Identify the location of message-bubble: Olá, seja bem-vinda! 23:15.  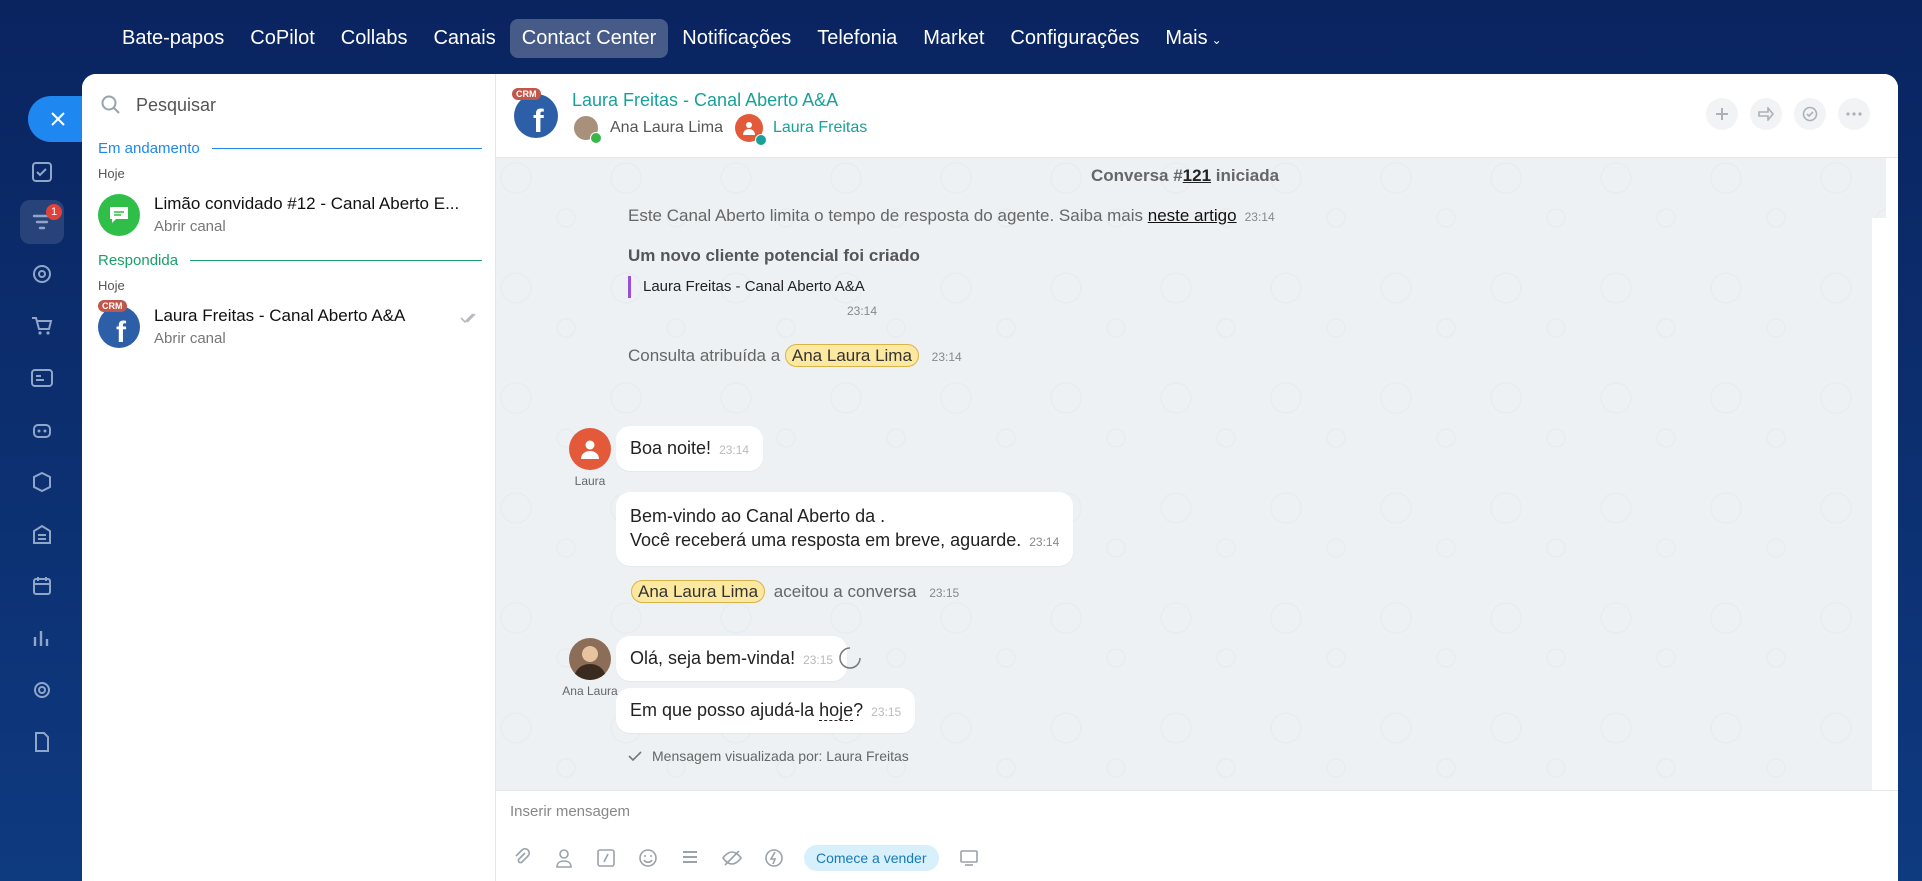
(732, 658).